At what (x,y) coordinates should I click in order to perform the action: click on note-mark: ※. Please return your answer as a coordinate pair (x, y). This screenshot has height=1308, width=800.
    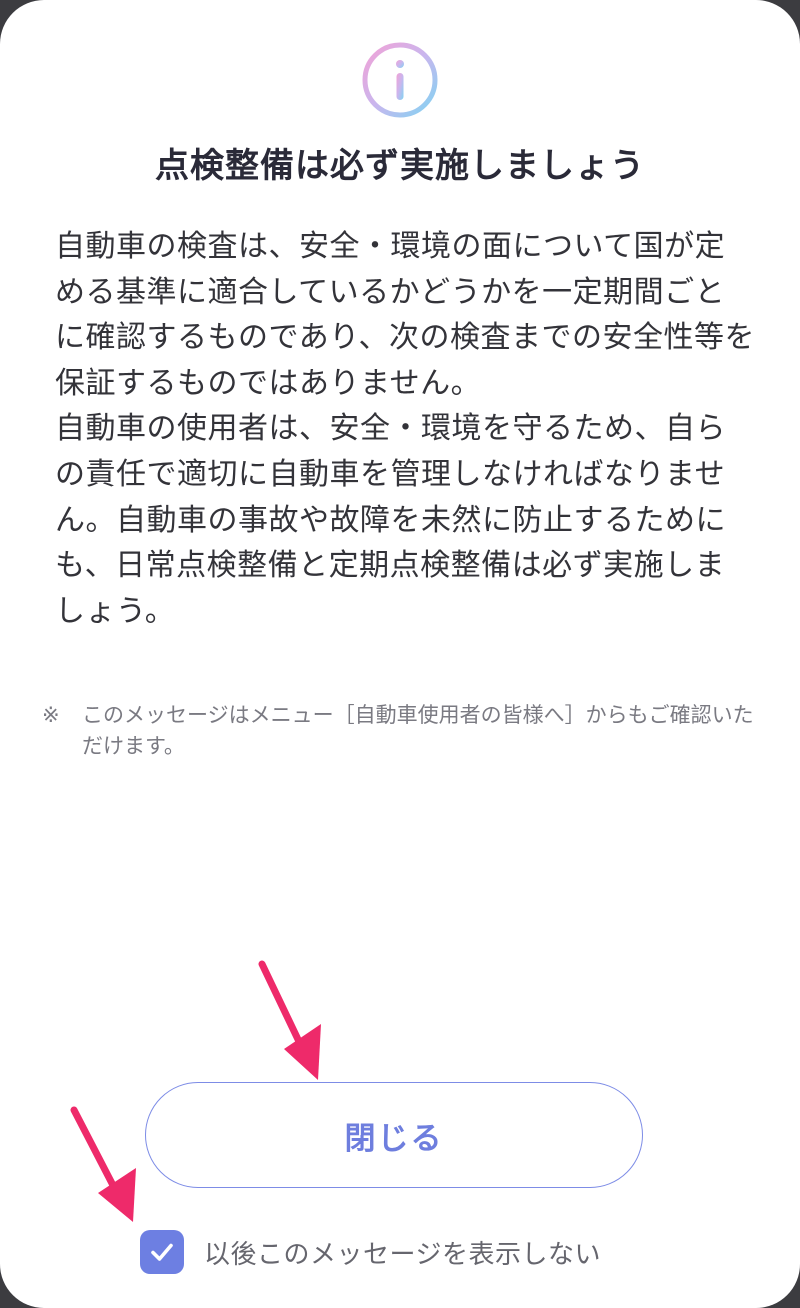
    Looking at the image, I should click on (51, 715).